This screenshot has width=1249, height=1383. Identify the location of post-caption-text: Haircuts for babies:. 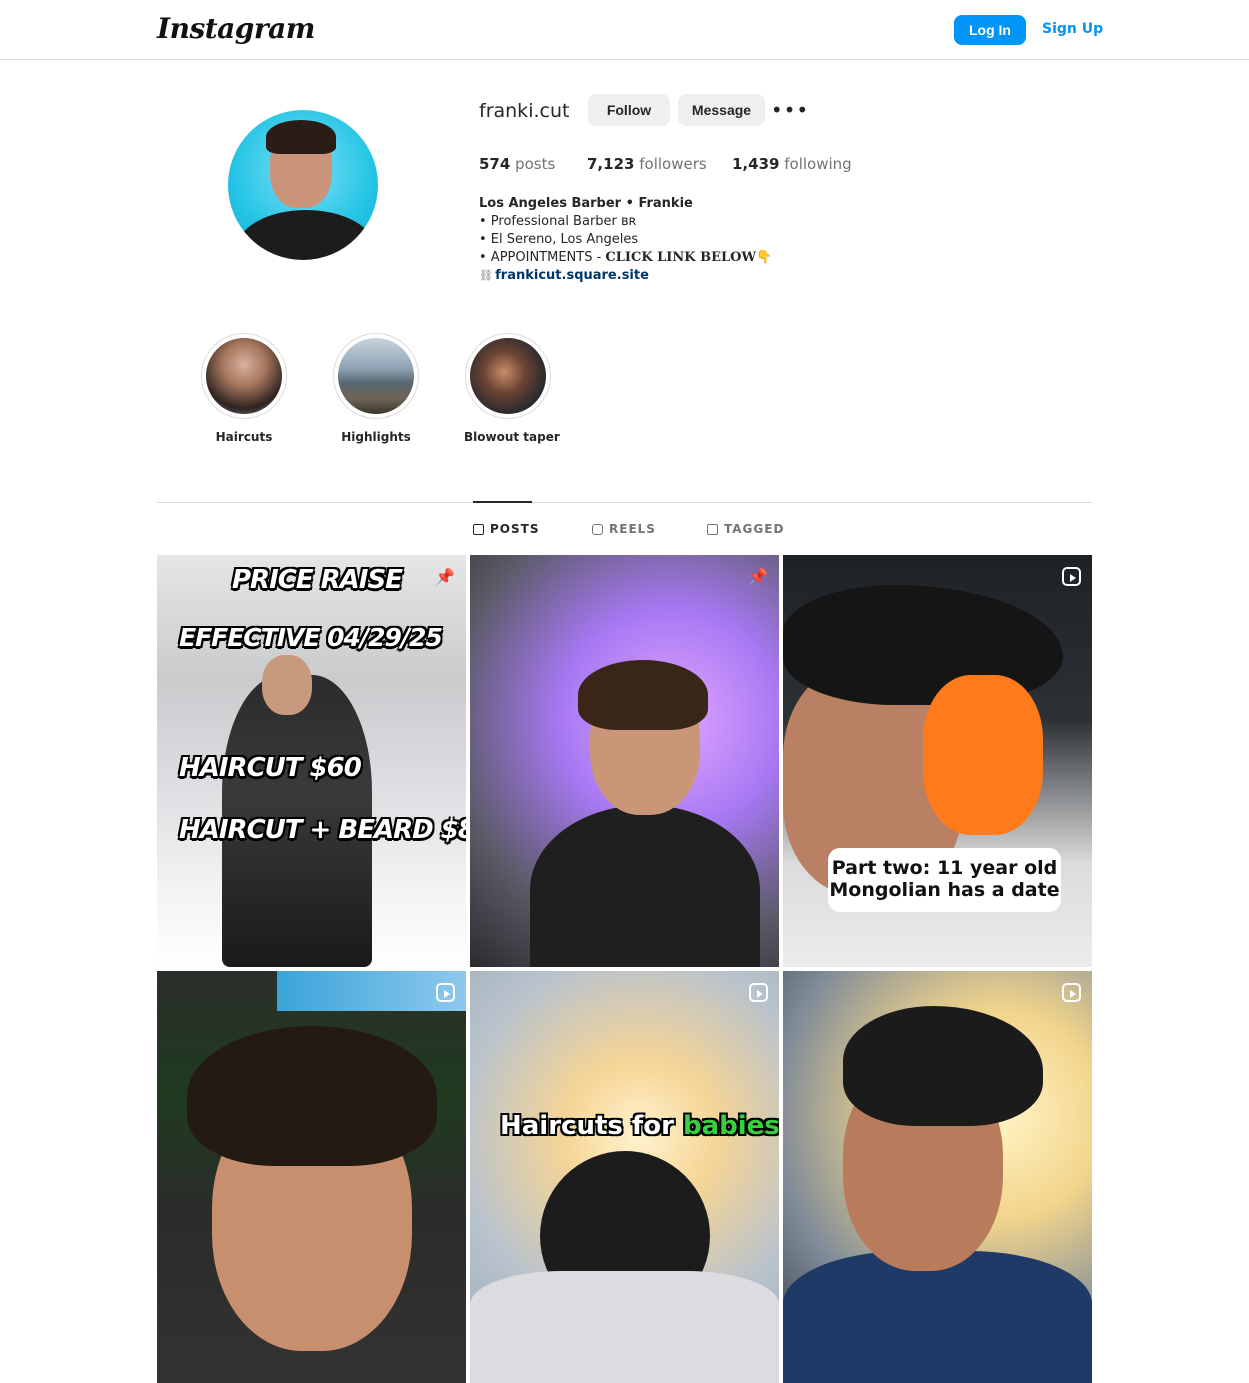
(639, 1126).